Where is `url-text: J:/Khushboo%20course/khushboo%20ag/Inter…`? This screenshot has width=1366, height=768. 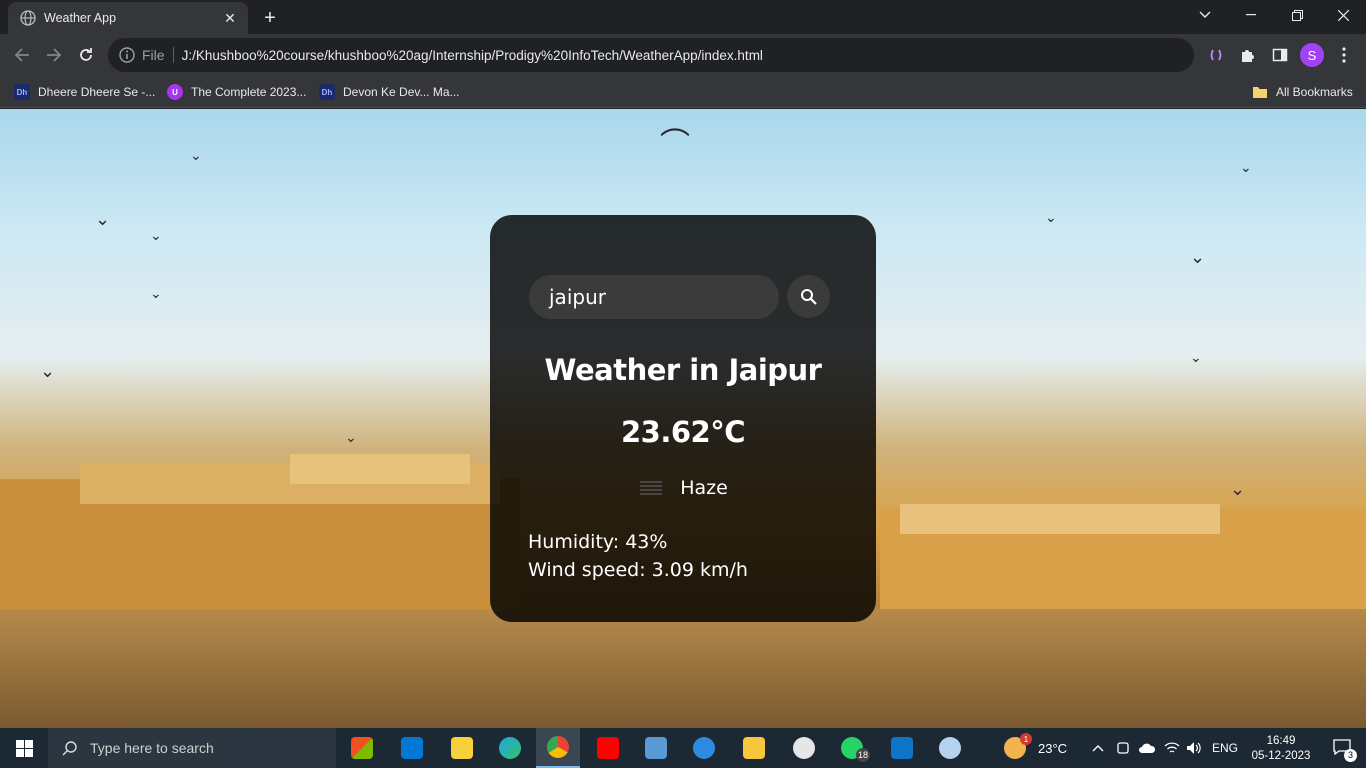 url-text: J:/Khushboo%20course/khushboo%20ag/Inter… is located at coordinates (472, 55).